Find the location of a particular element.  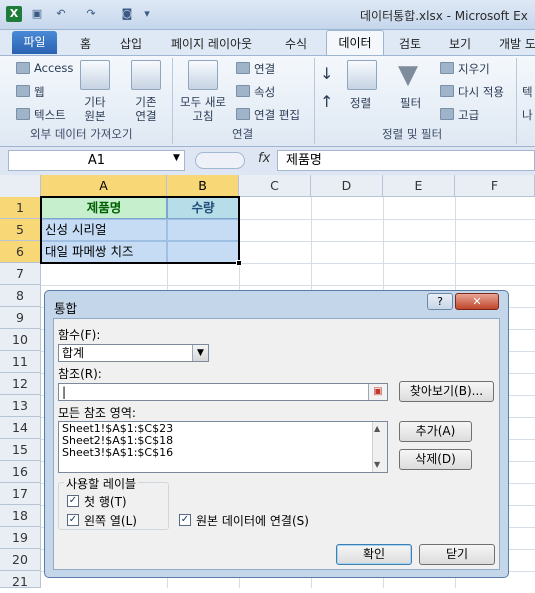

tab-page-layout: 페이지 레이아웃 is located at coordinates (211, 43).